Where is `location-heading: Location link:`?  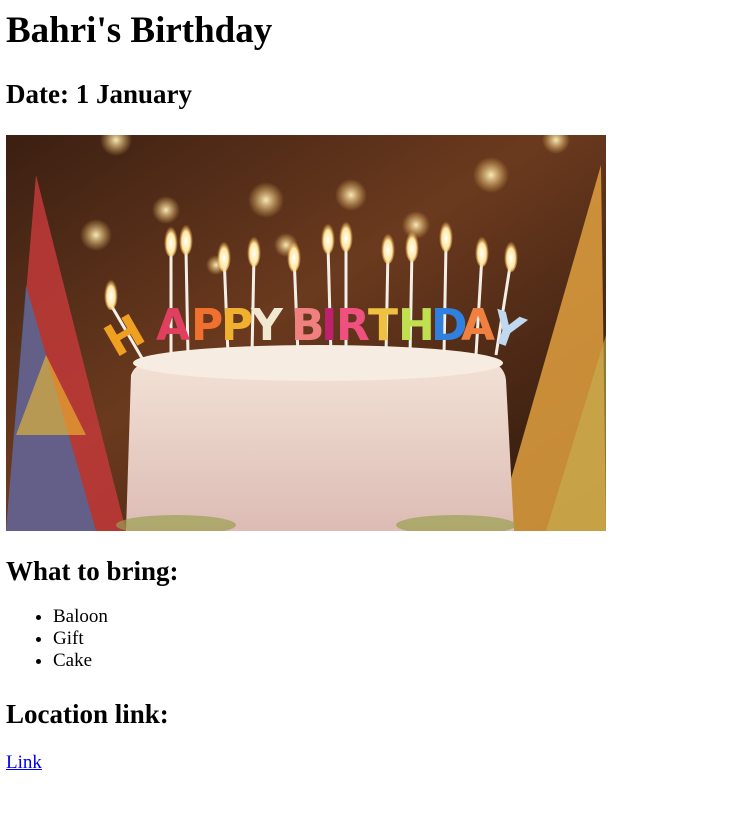
location-heading: Location link: is located at coordinates (87, 714).